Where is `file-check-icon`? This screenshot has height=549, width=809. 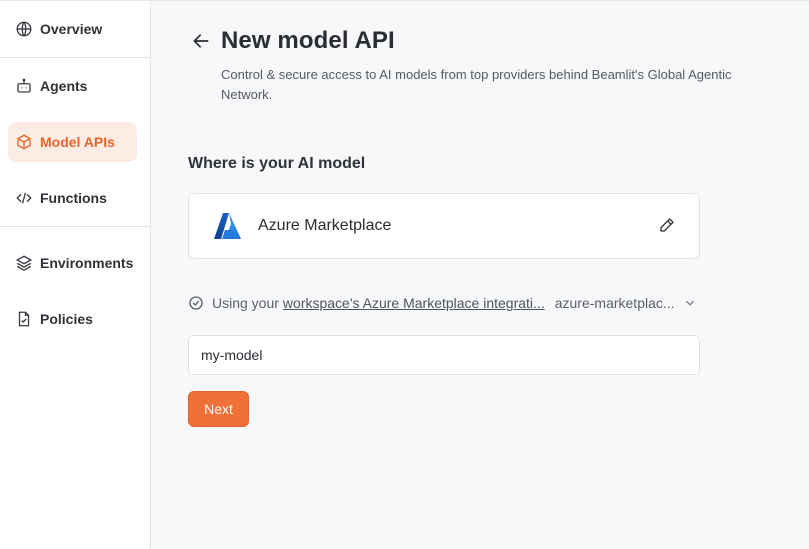
file-check-icon is located at coordinates (24, 319).